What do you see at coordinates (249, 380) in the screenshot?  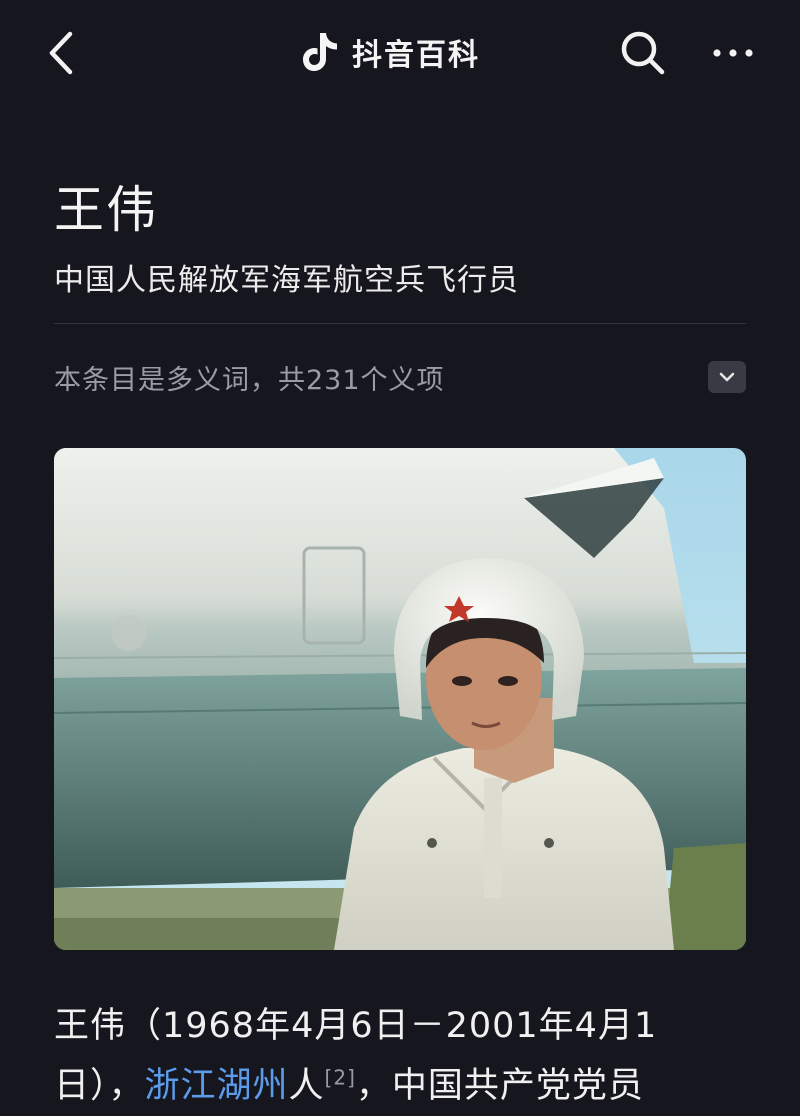 I see `polysemy-note: 本条目是多义词，共231个义项` at bounding box center [249, 380].